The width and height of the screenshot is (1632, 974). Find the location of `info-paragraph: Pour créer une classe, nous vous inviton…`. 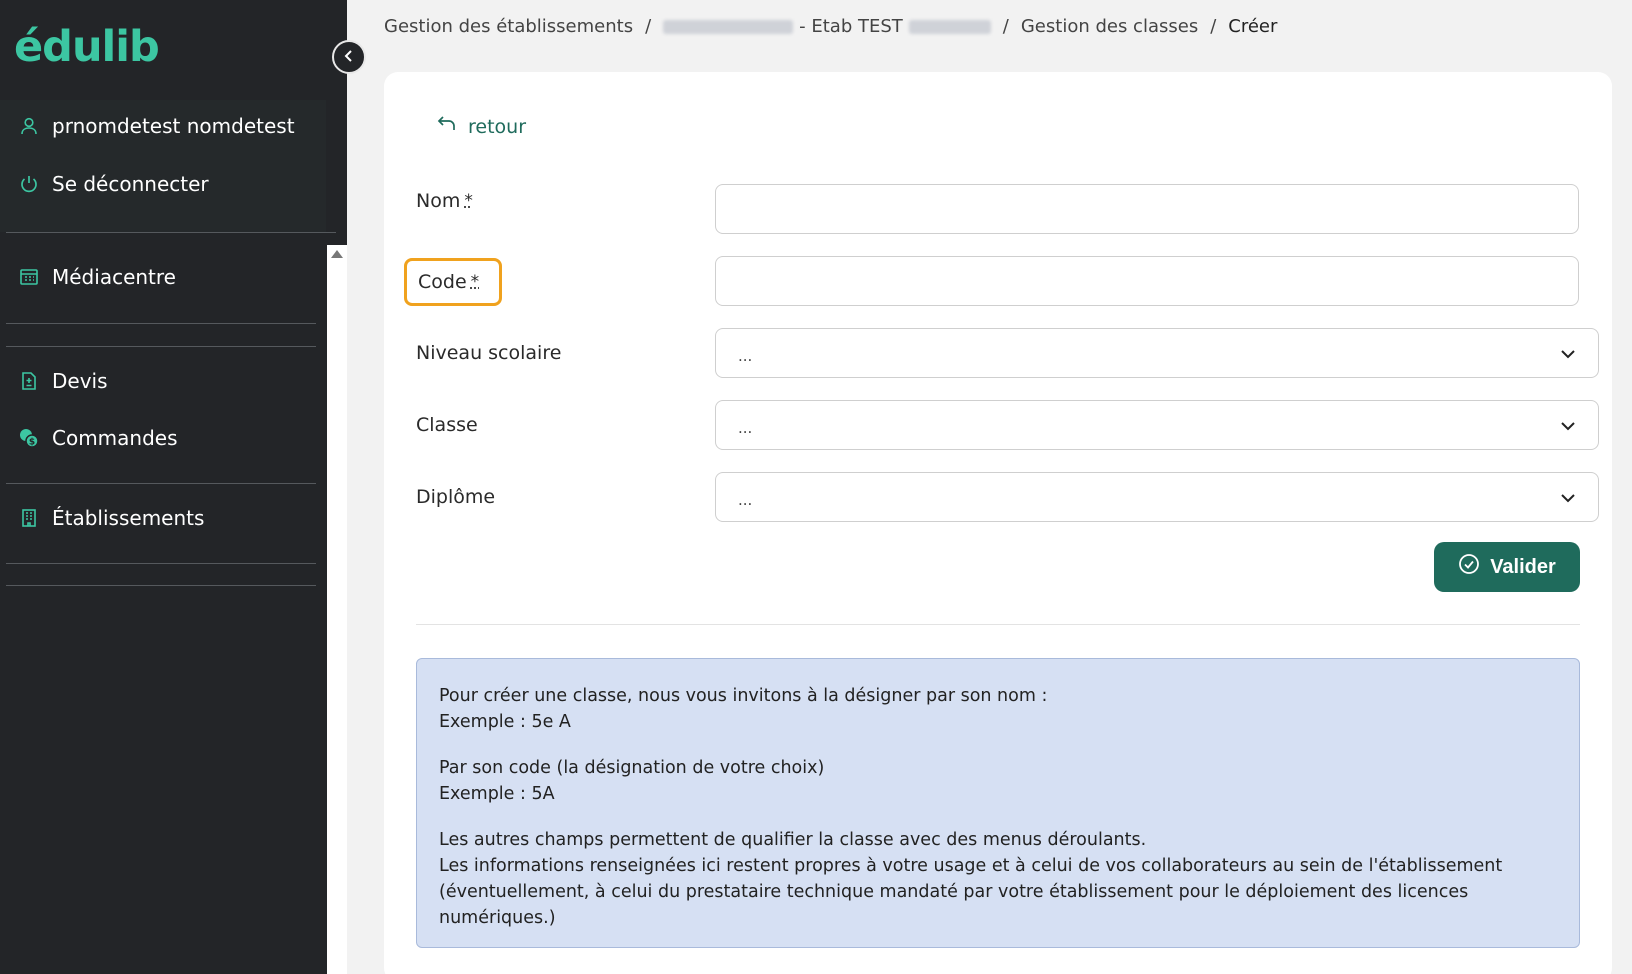

info-paragraph: Pour créer une classe, nous vous inviton… is located at coordinates (998, 709).